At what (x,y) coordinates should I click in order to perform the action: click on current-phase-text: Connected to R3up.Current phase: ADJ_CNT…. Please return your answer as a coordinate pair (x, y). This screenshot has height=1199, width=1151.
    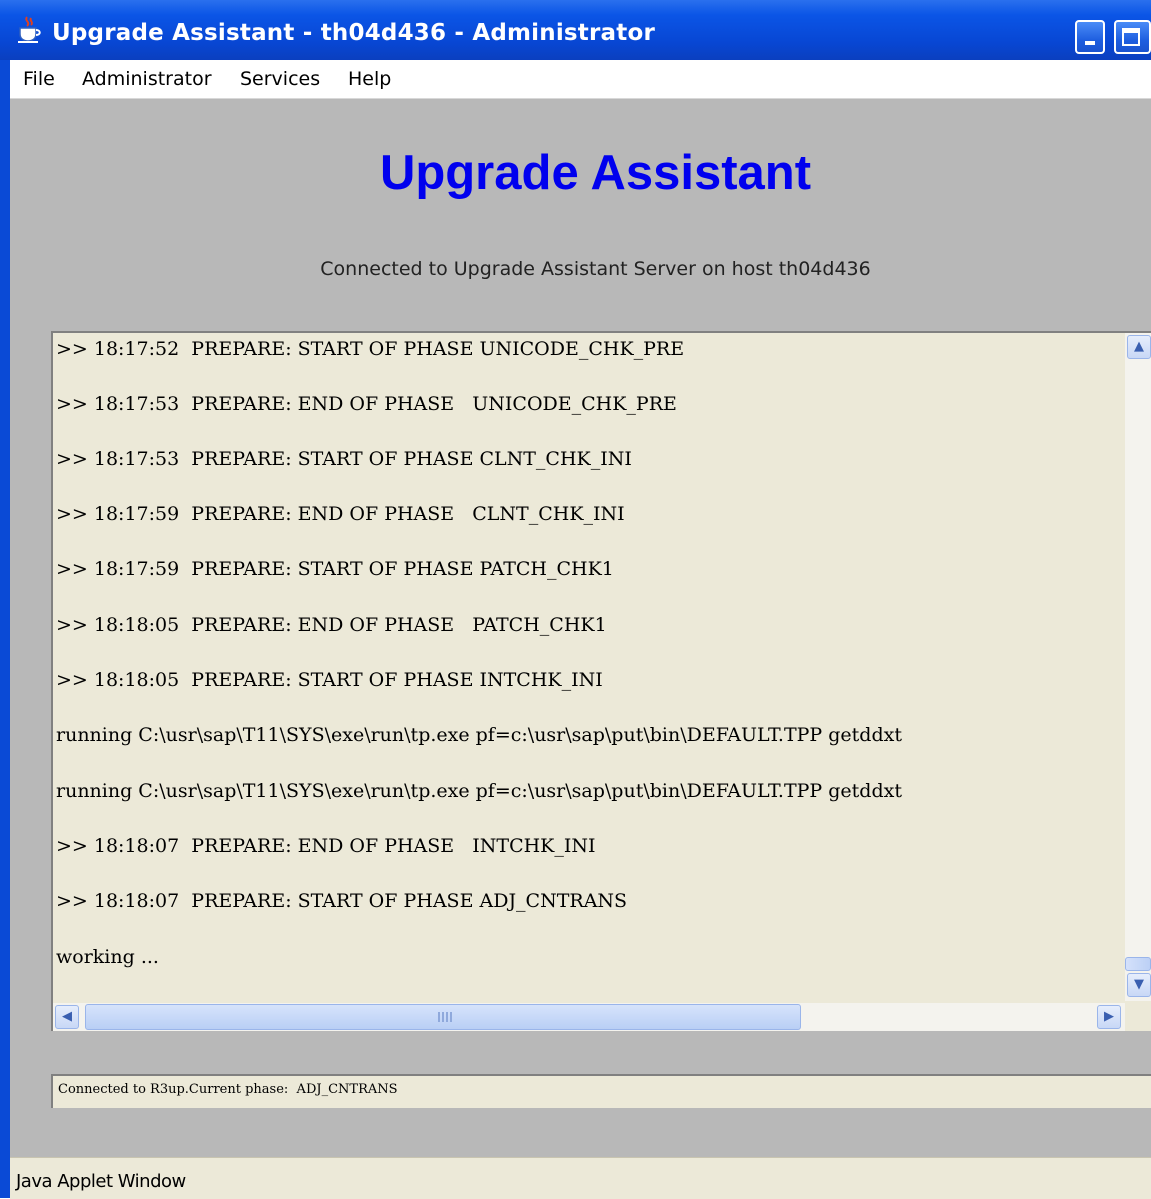
    Looking at the image, I should click on (228, 1089).